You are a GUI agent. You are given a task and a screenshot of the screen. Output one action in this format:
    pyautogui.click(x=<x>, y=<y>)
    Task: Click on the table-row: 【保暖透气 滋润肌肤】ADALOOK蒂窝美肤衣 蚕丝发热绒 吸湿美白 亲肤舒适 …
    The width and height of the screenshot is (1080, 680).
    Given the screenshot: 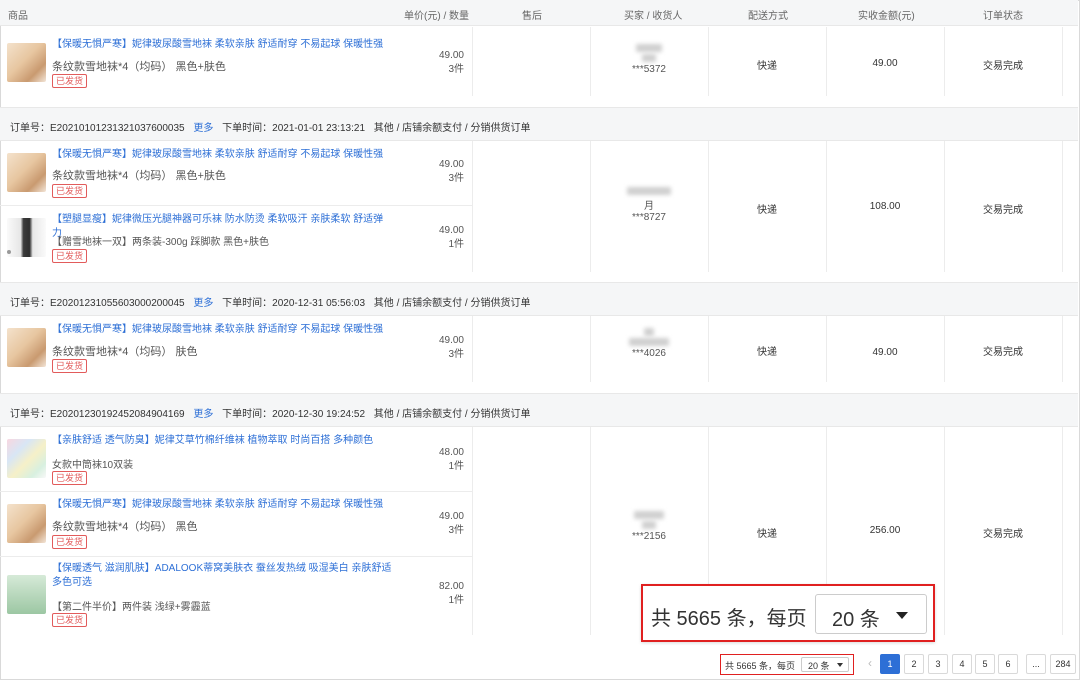 What is the action you would take?
    pyautogui.click(x=236, y=596)
    